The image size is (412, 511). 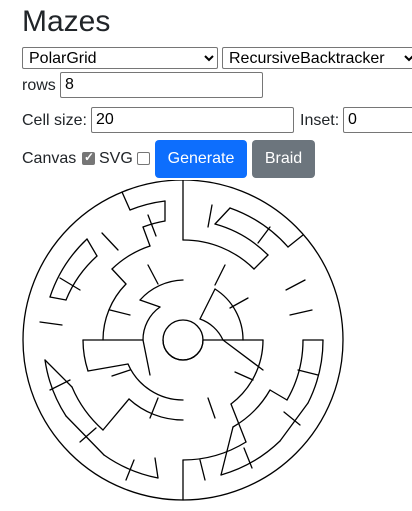 I want to click on inset-input, so click(x=377, y=120).